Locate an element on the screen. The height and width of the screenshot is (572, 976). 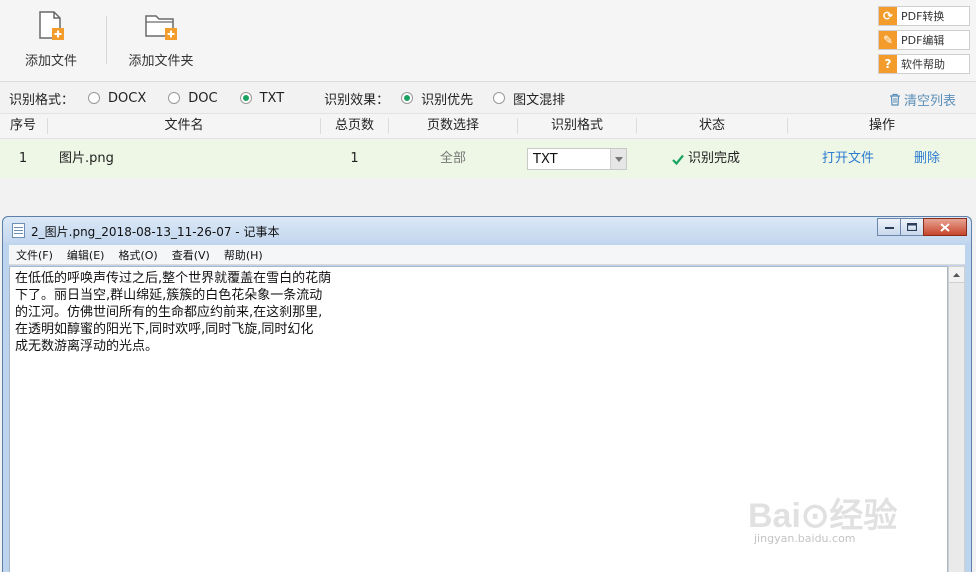
pdf-edit-label: PDF编辑 is located at coordinates (923, 40).